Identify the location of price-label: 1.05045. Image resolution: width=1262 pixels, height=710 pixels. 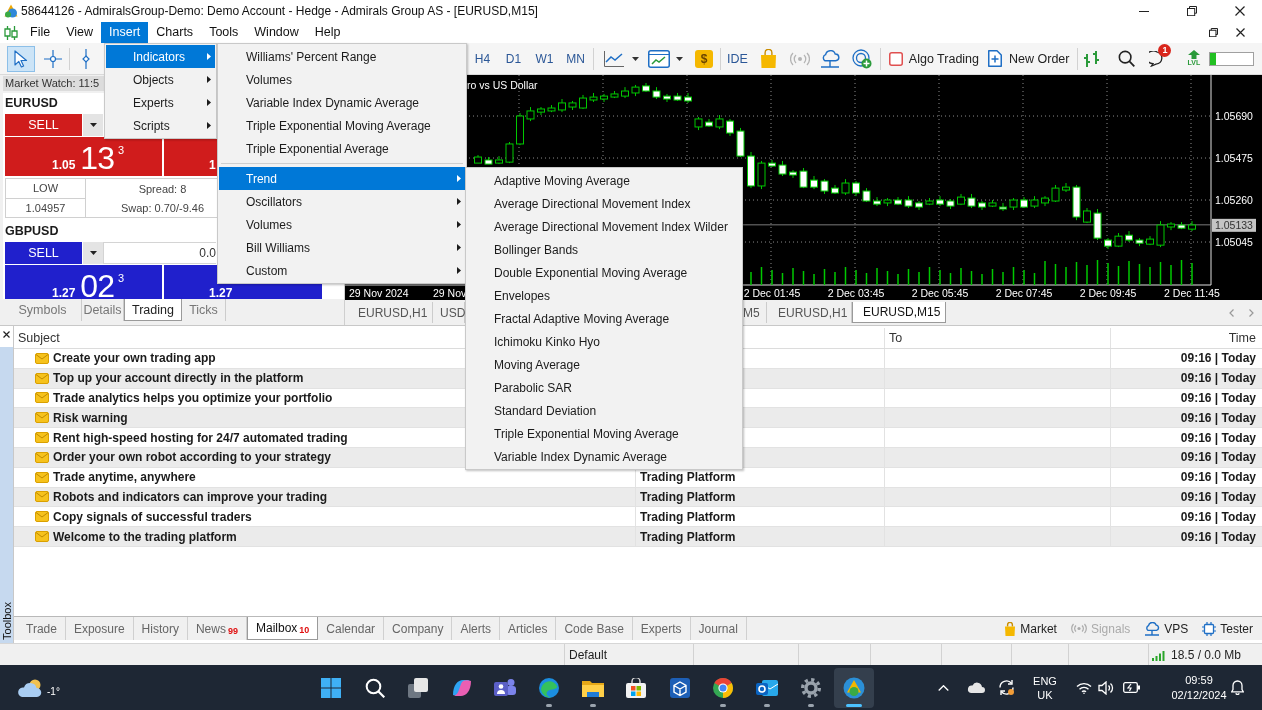
(1234, 242).